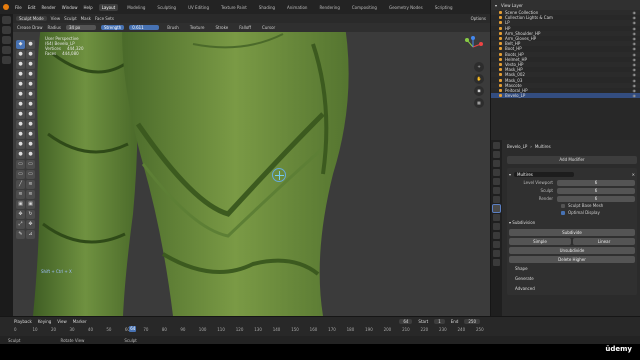 This screenshot has width=640, height=360. What do you see at coordinates (472, 321) in the screenshot?
I see `end-frame-field: 250` at bounding box center [472, 321].